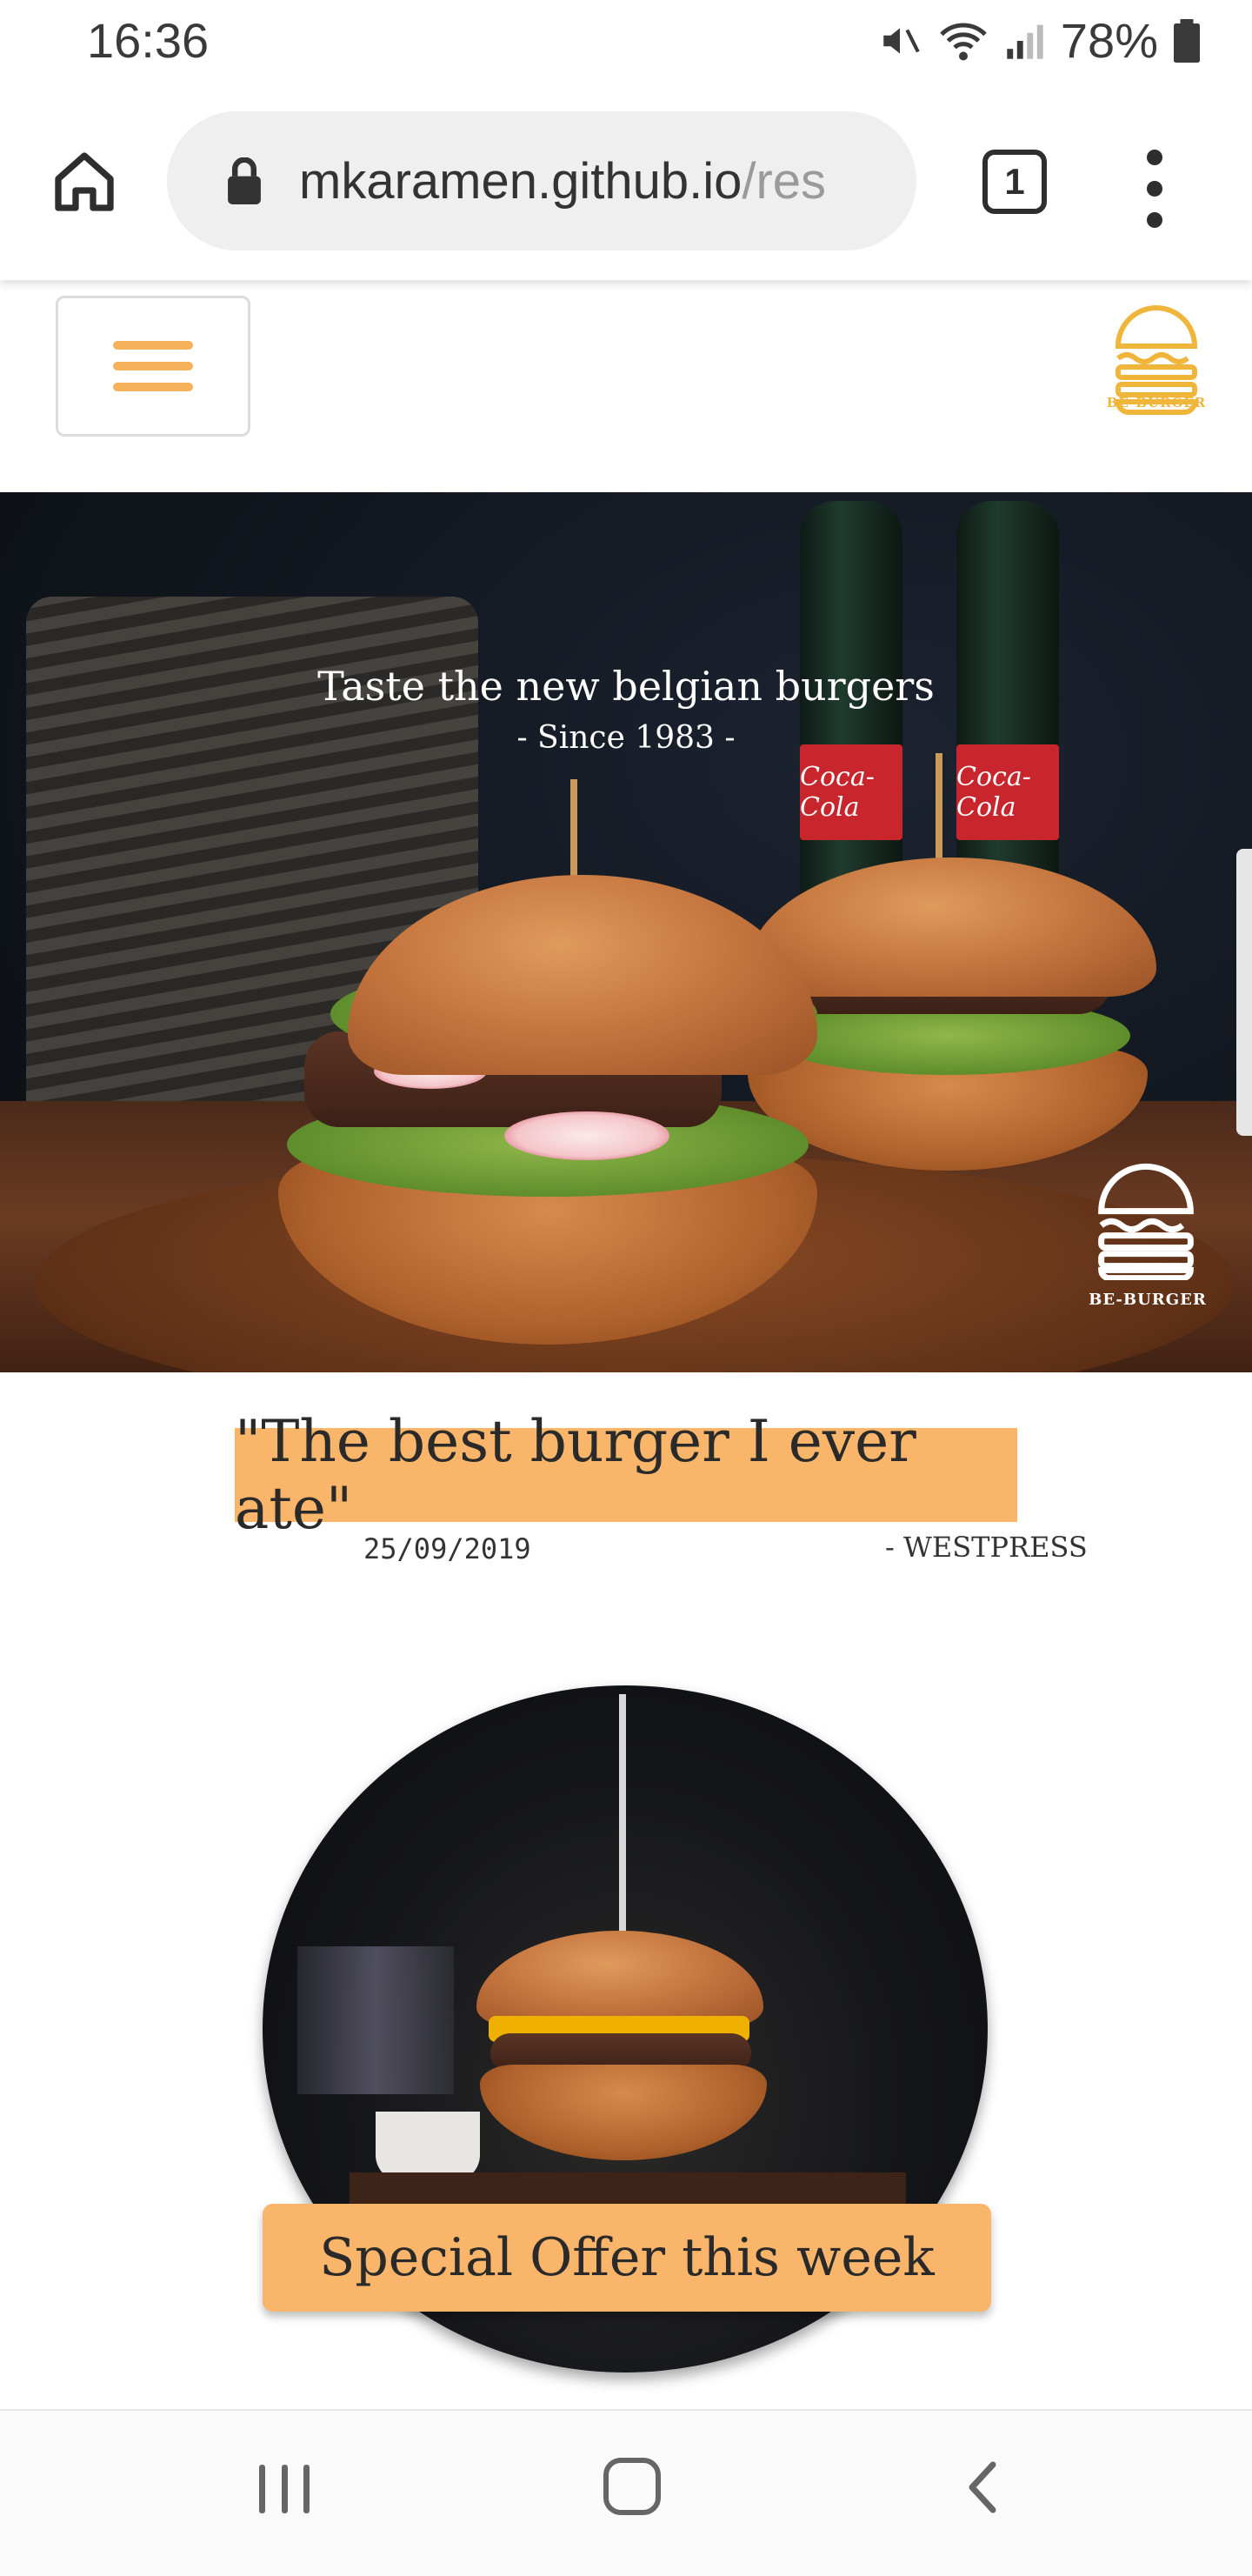  What do you see at coordinates (623, 2112) in the screenshot?
I see `burger-bun-bottom` at bounding box center [623, 2112].